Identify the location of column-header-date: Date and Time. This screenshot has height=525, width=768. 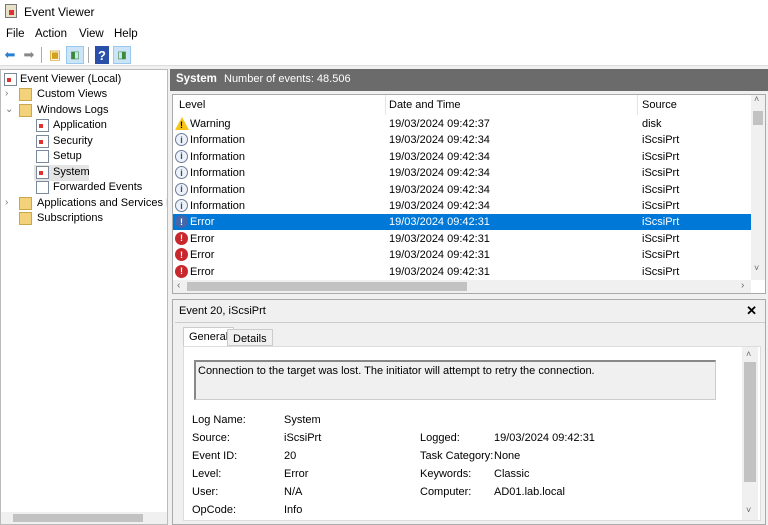
(425, 105).